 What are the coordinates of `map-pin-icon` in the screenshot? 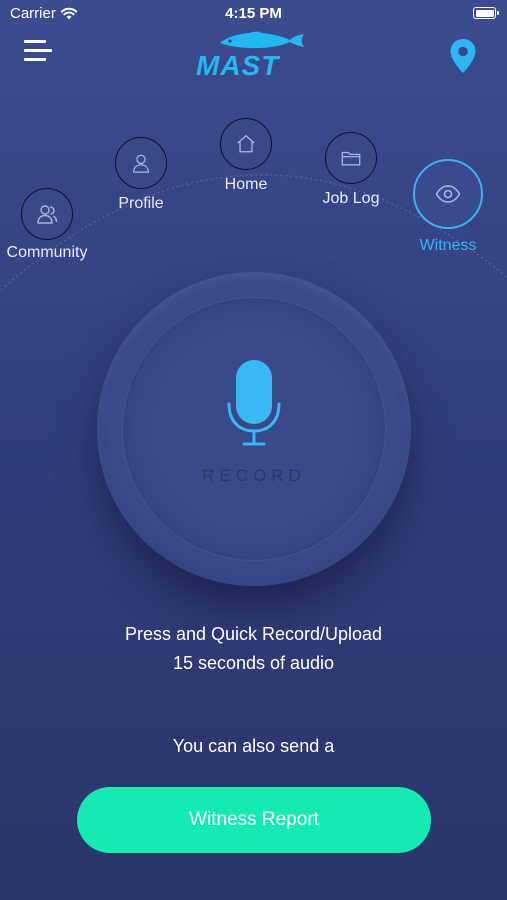 It's located at (463, 56).